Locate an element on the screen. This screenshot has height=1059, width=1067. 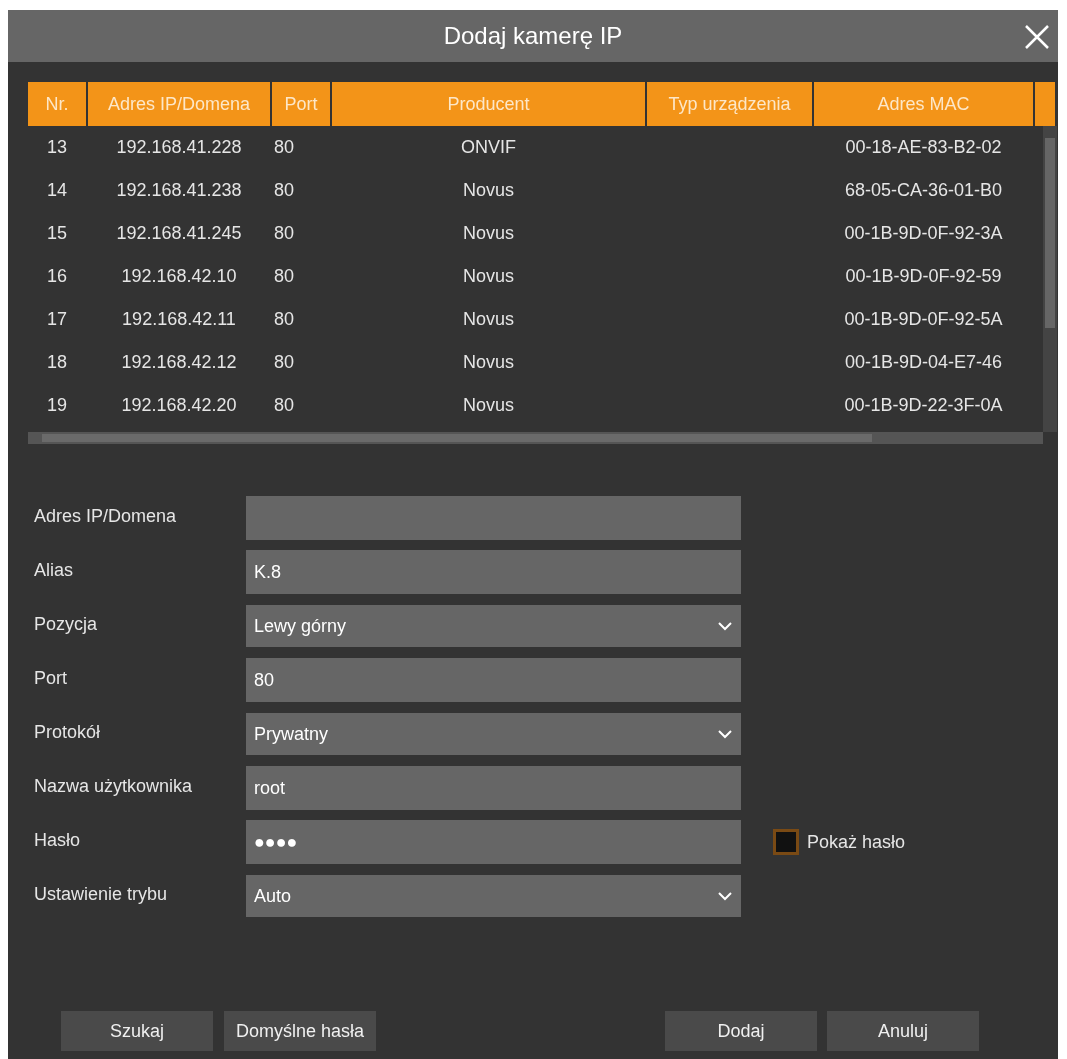
horizontal-scrollbar is located at coordinates (535, 438).